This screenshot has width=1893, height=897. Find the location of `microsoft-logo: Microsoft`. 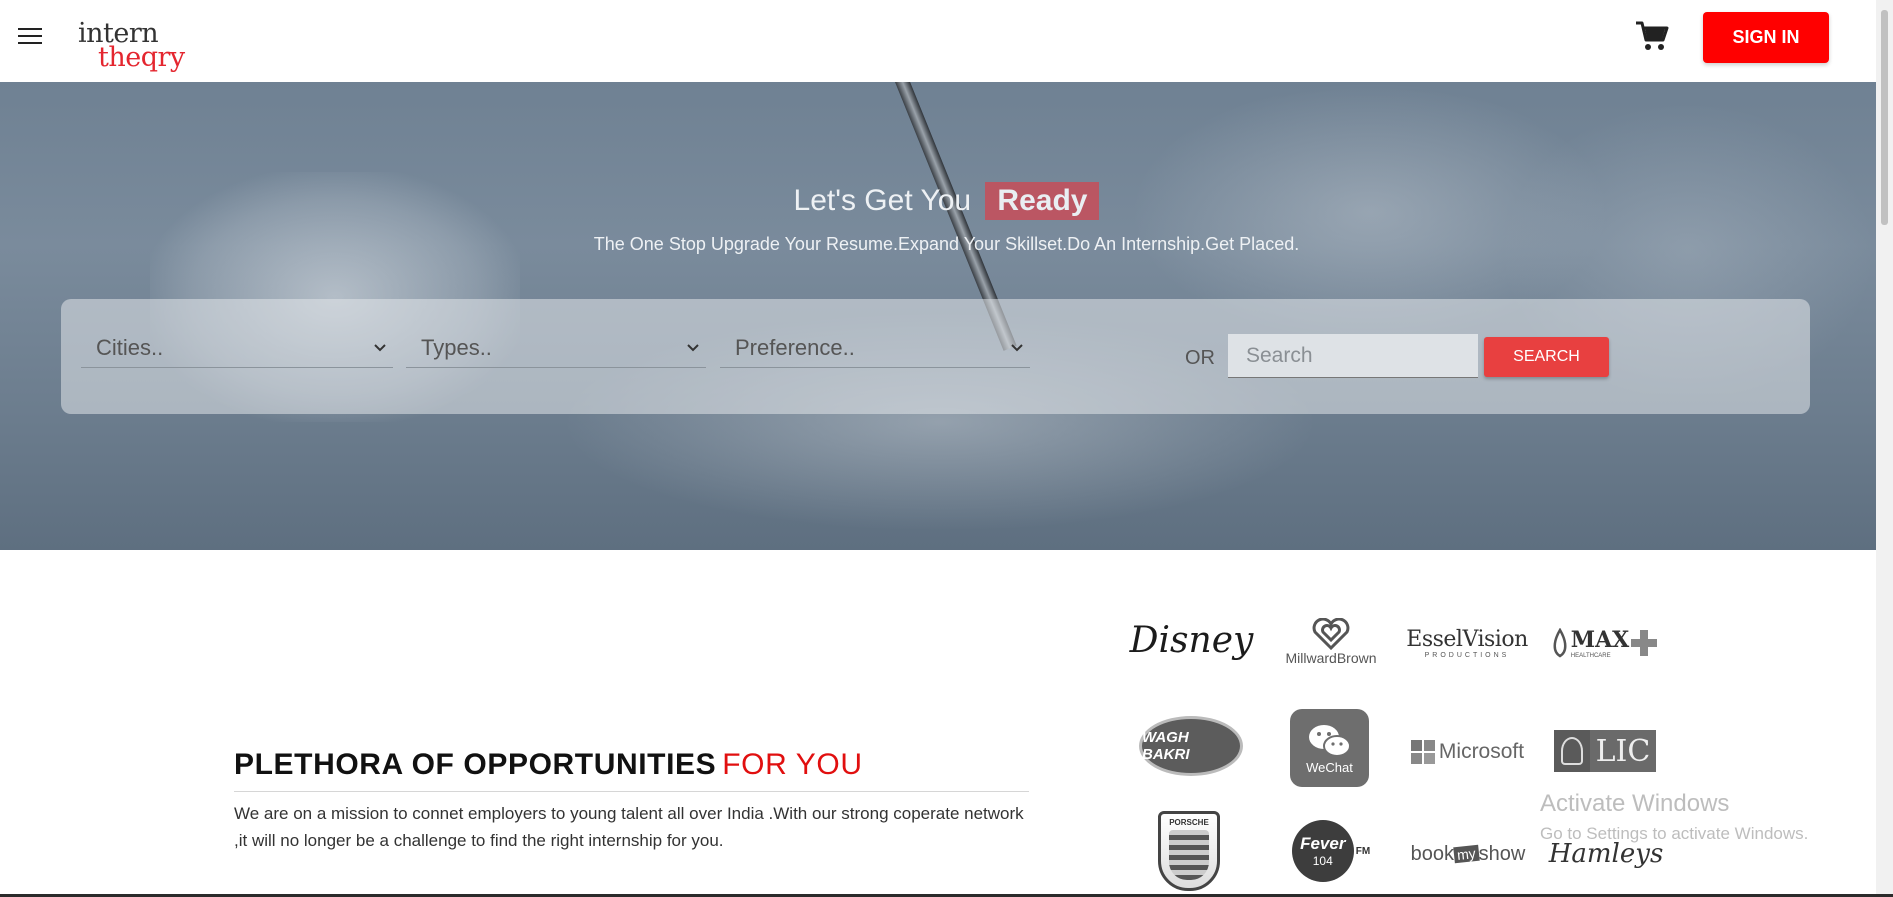

microsoft-logo: Microsoft is located at coordinates (1467, 752).